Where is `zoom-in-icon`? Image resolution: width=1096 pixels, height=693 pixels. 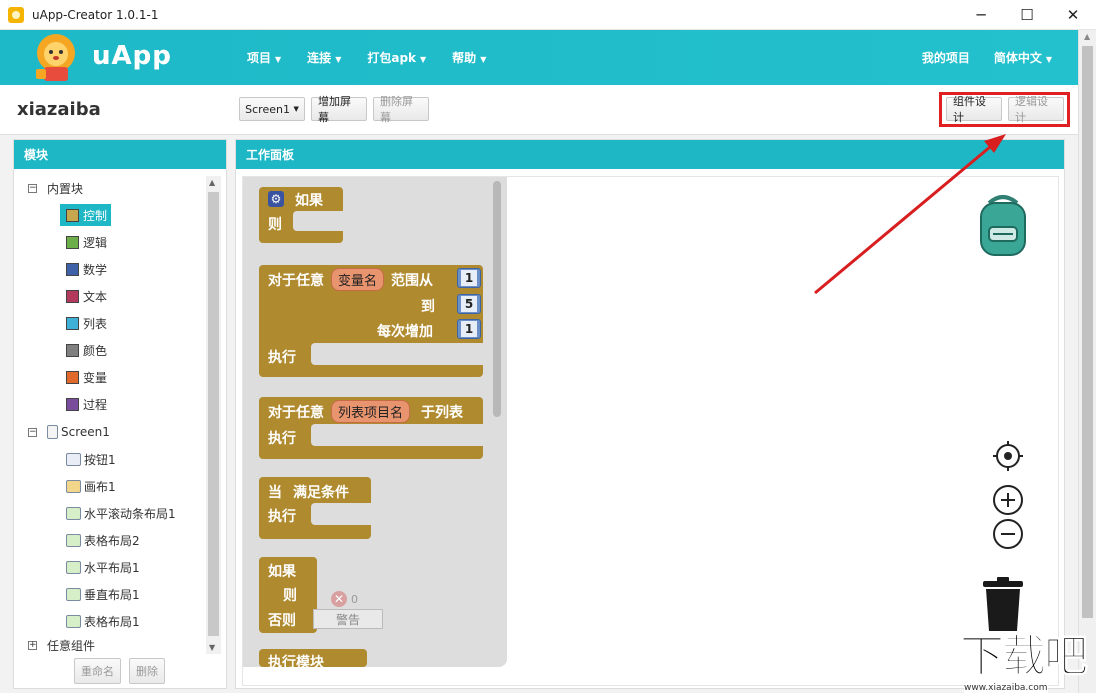 zoom-in-icon is located at coordinates (1008, 500).